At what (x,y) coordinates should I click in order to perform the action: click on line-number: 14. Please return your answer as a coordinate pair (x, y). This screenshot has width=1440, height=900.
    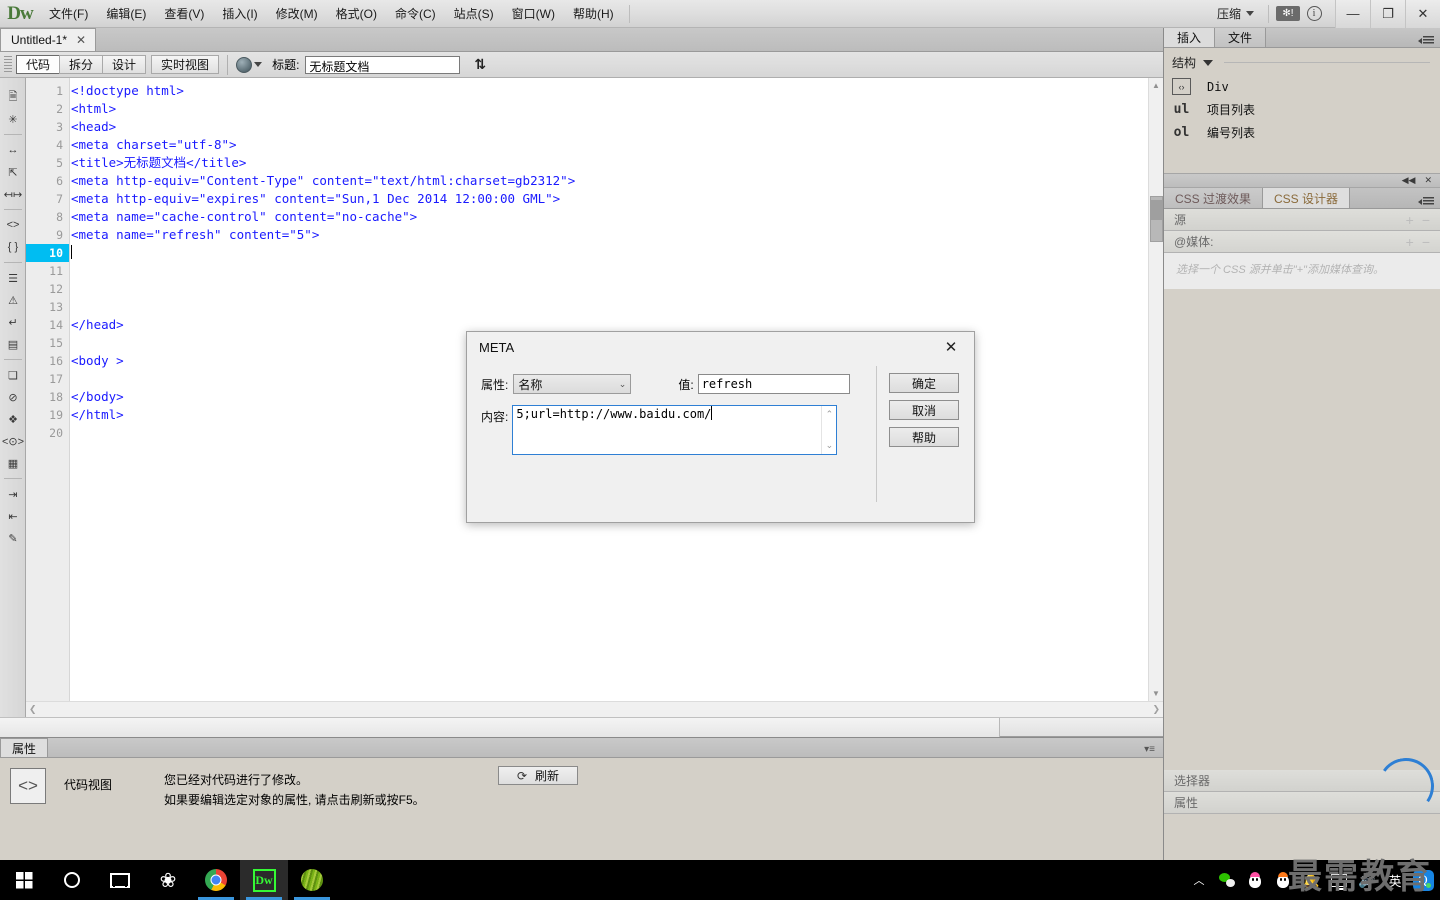
    Looking at the image, I should click on (56, 325).